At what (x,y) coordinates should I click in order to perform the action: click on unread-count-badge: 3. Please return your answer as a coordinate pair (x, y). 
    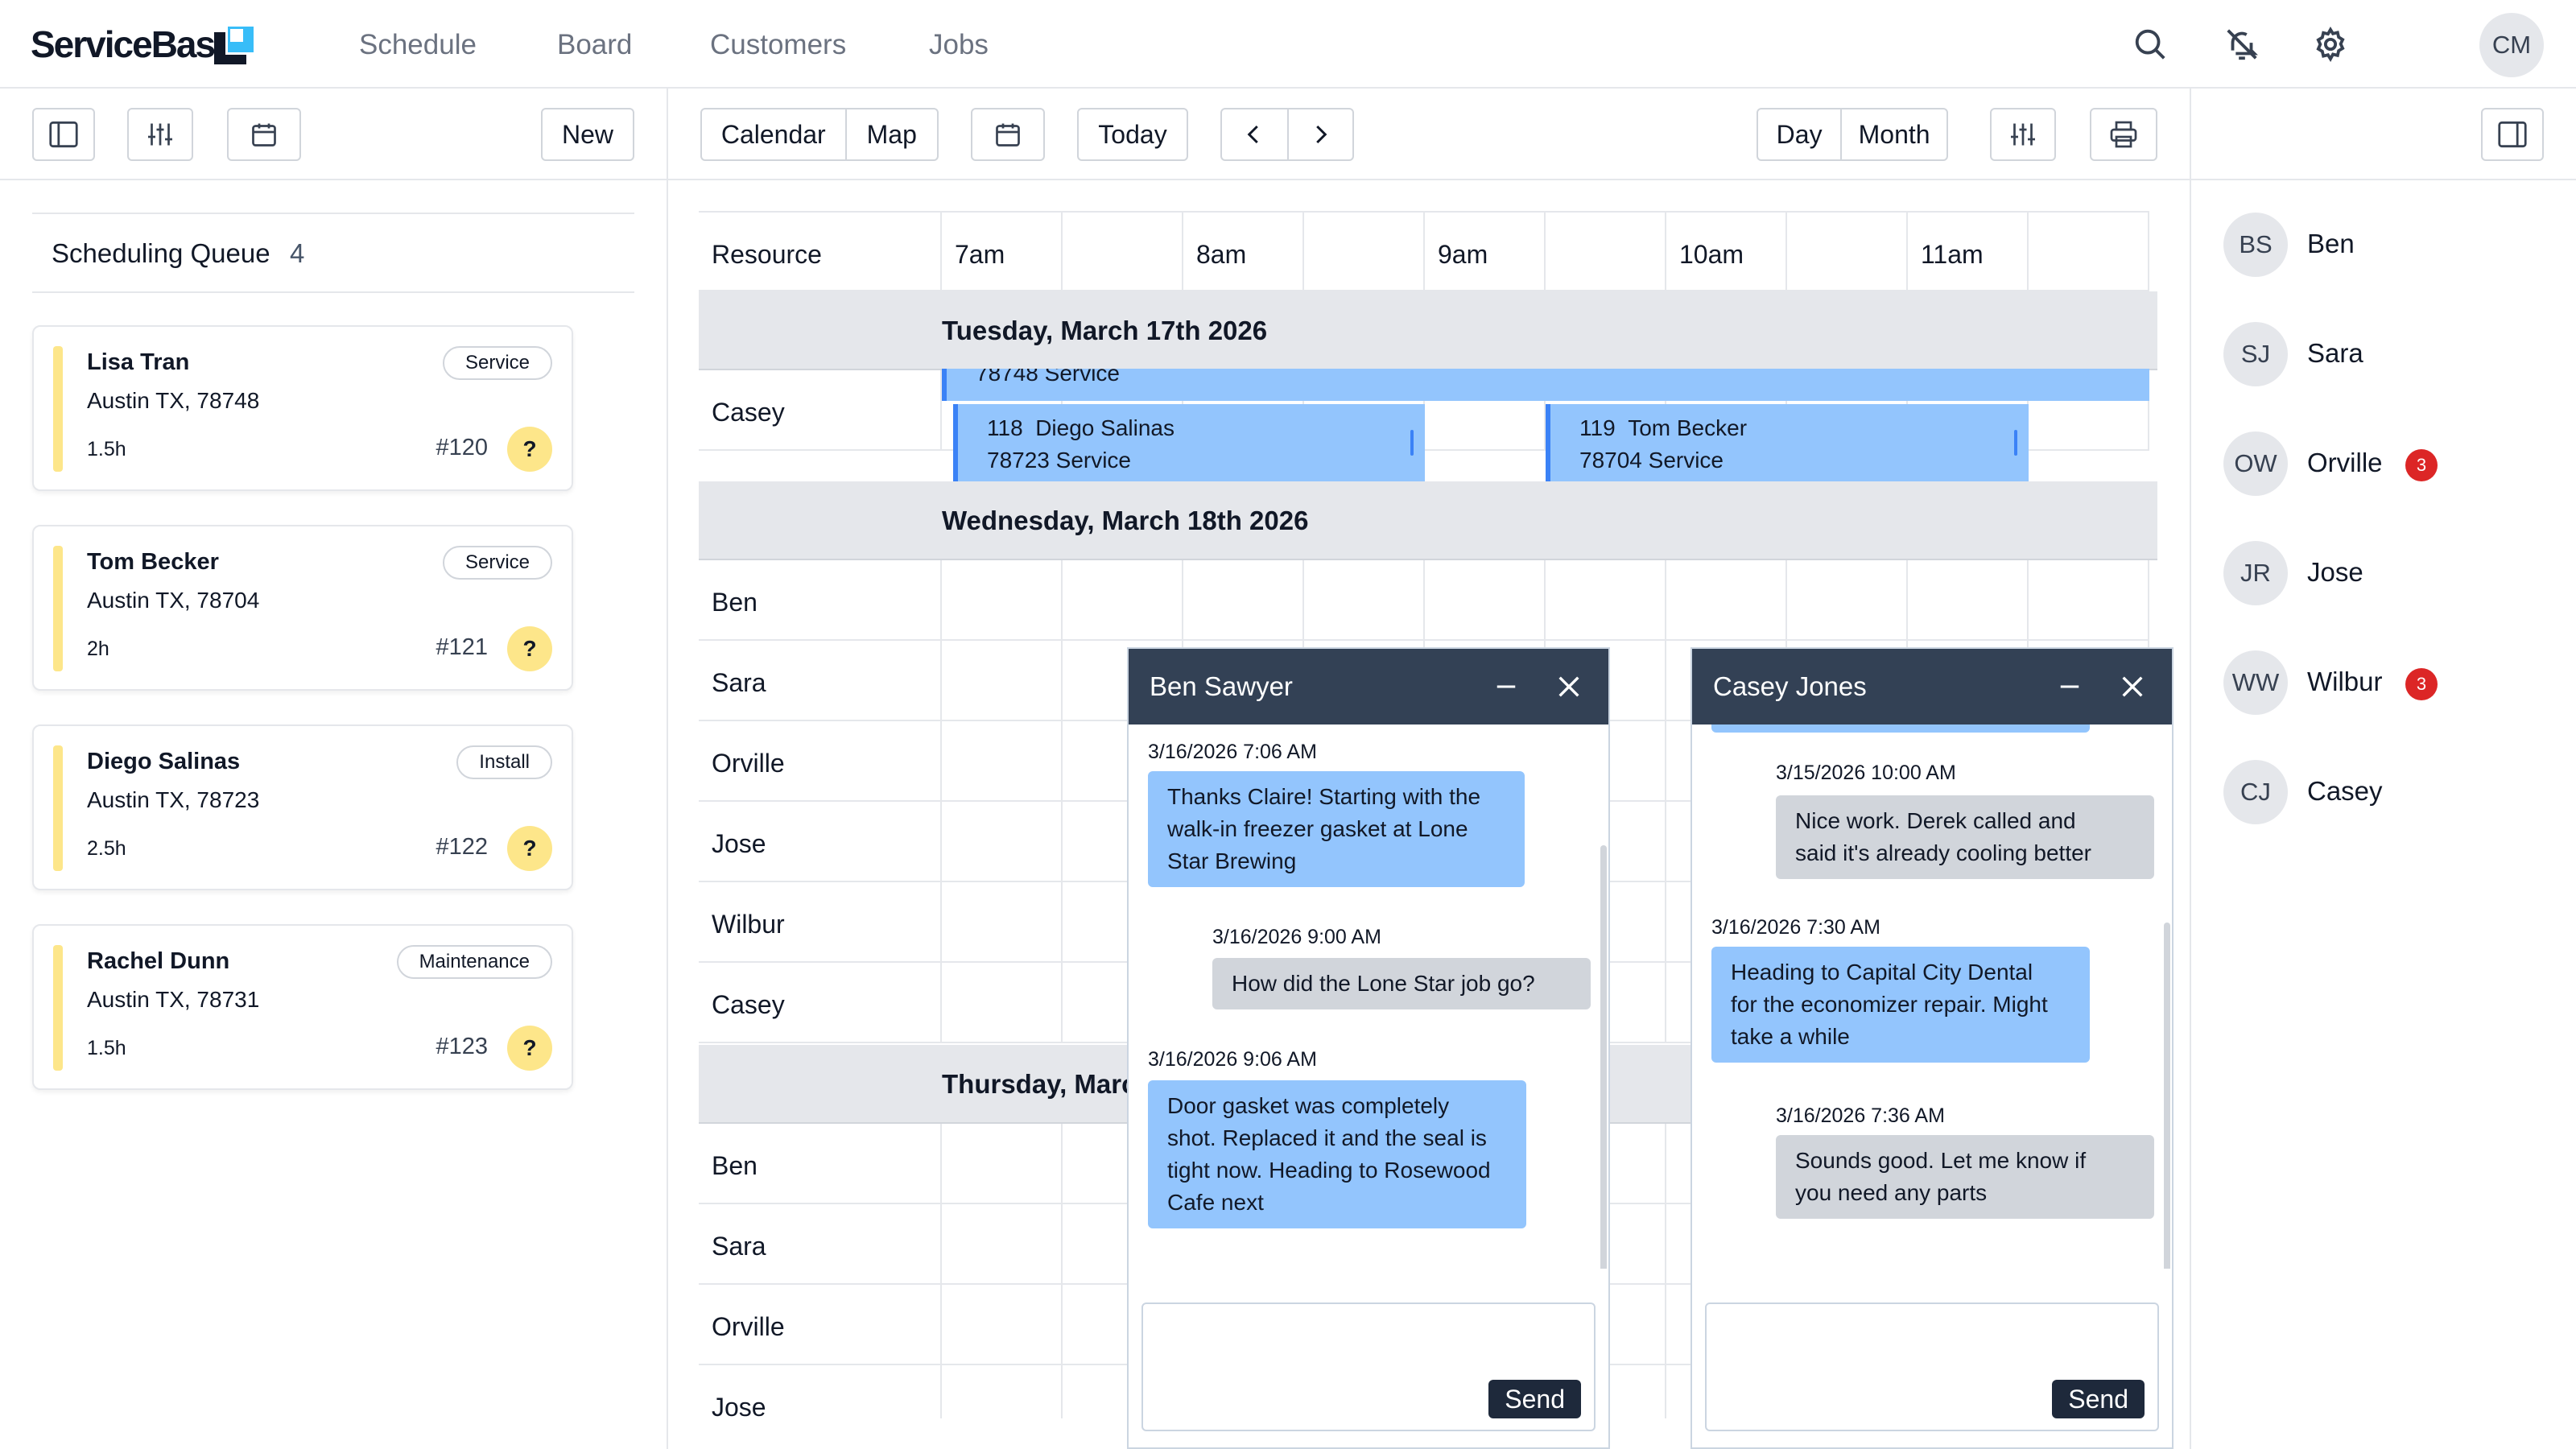
    Looking at the image, I should click on (2421, 465).